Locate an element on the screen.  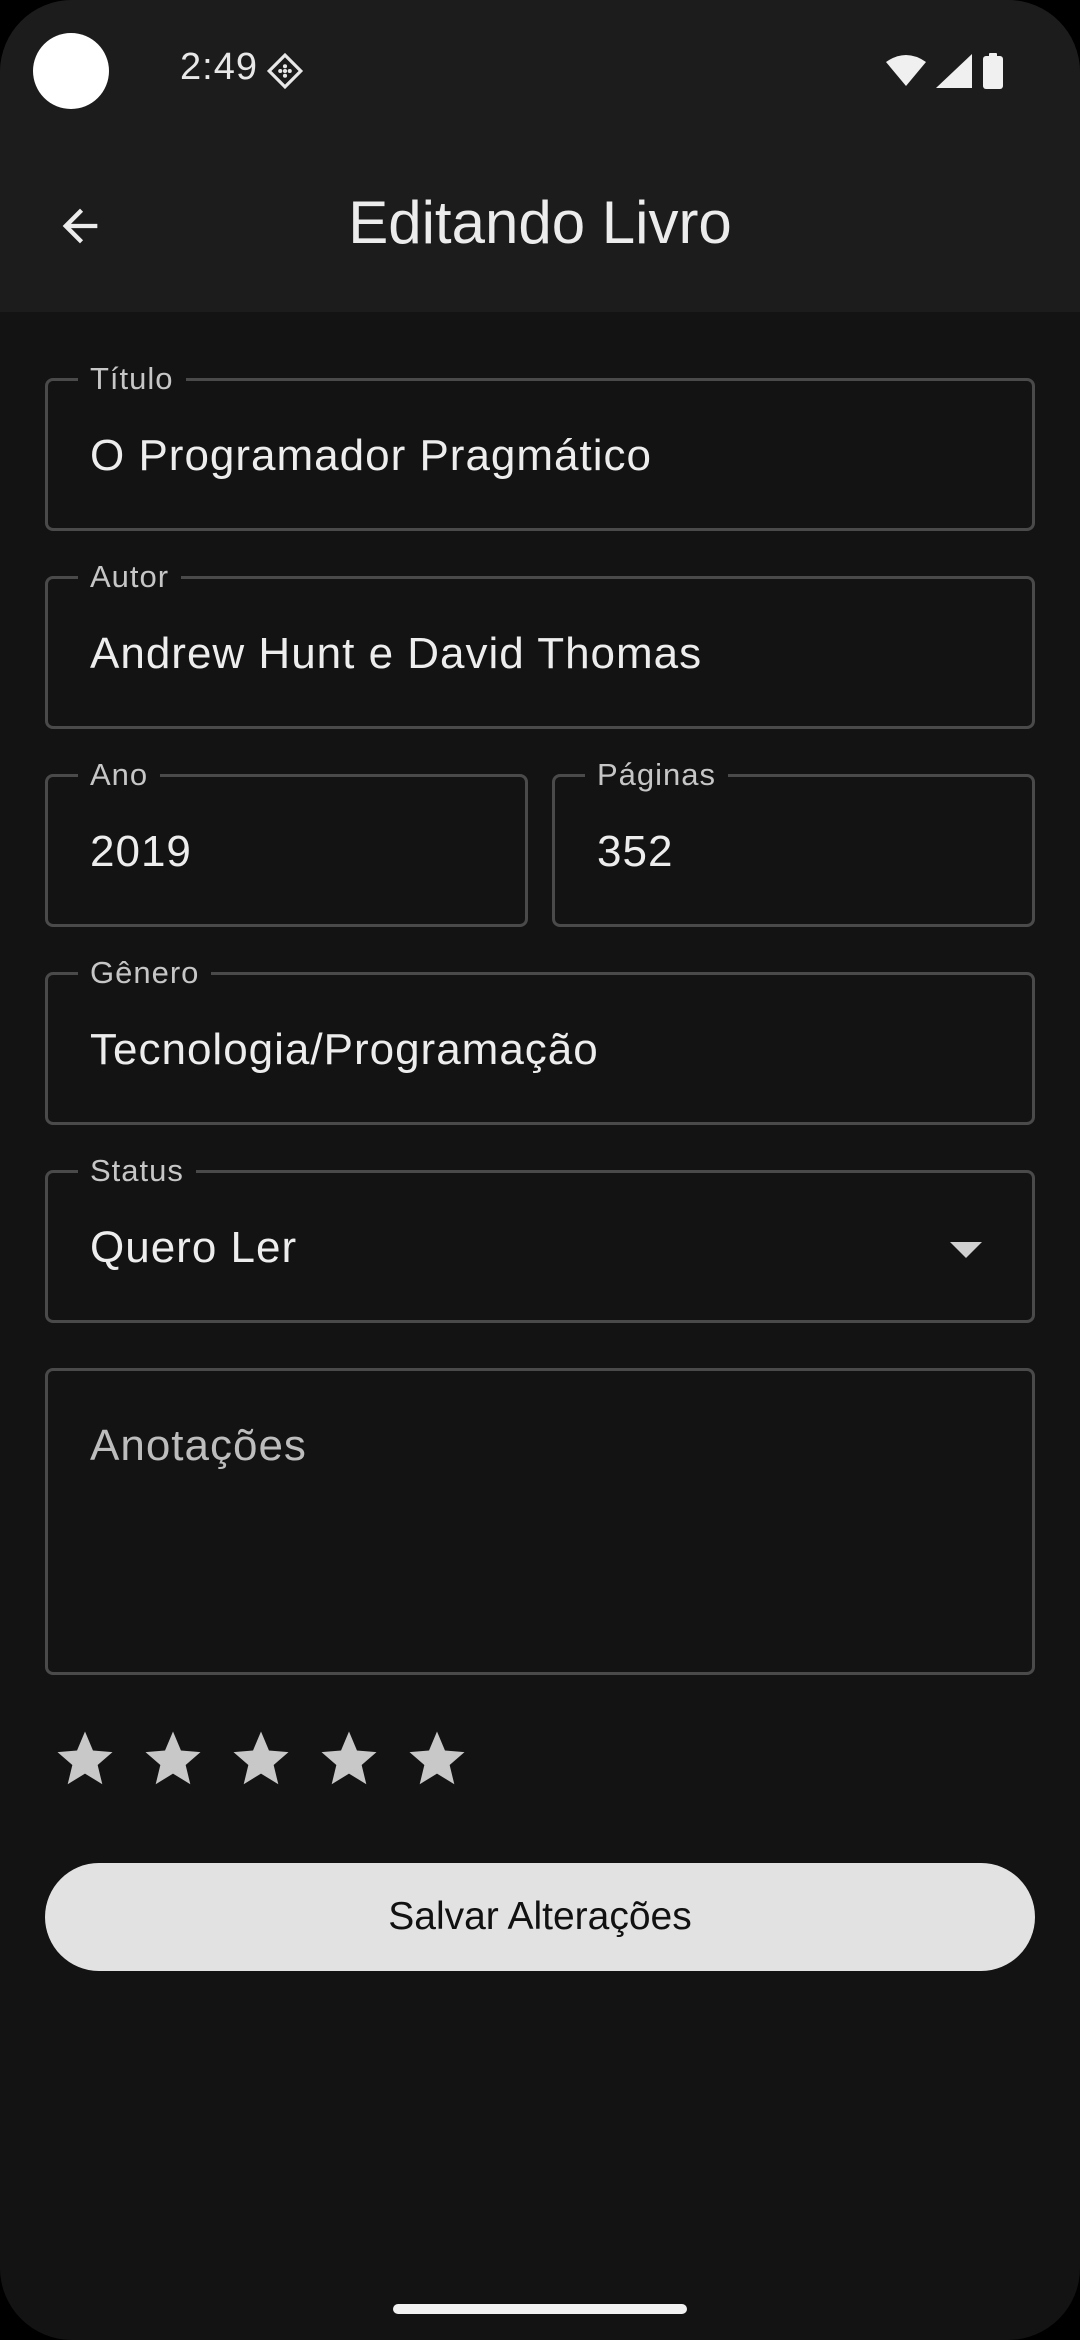
status-dropdown: Status Quero Ler is located at coordinates (540, 1238).